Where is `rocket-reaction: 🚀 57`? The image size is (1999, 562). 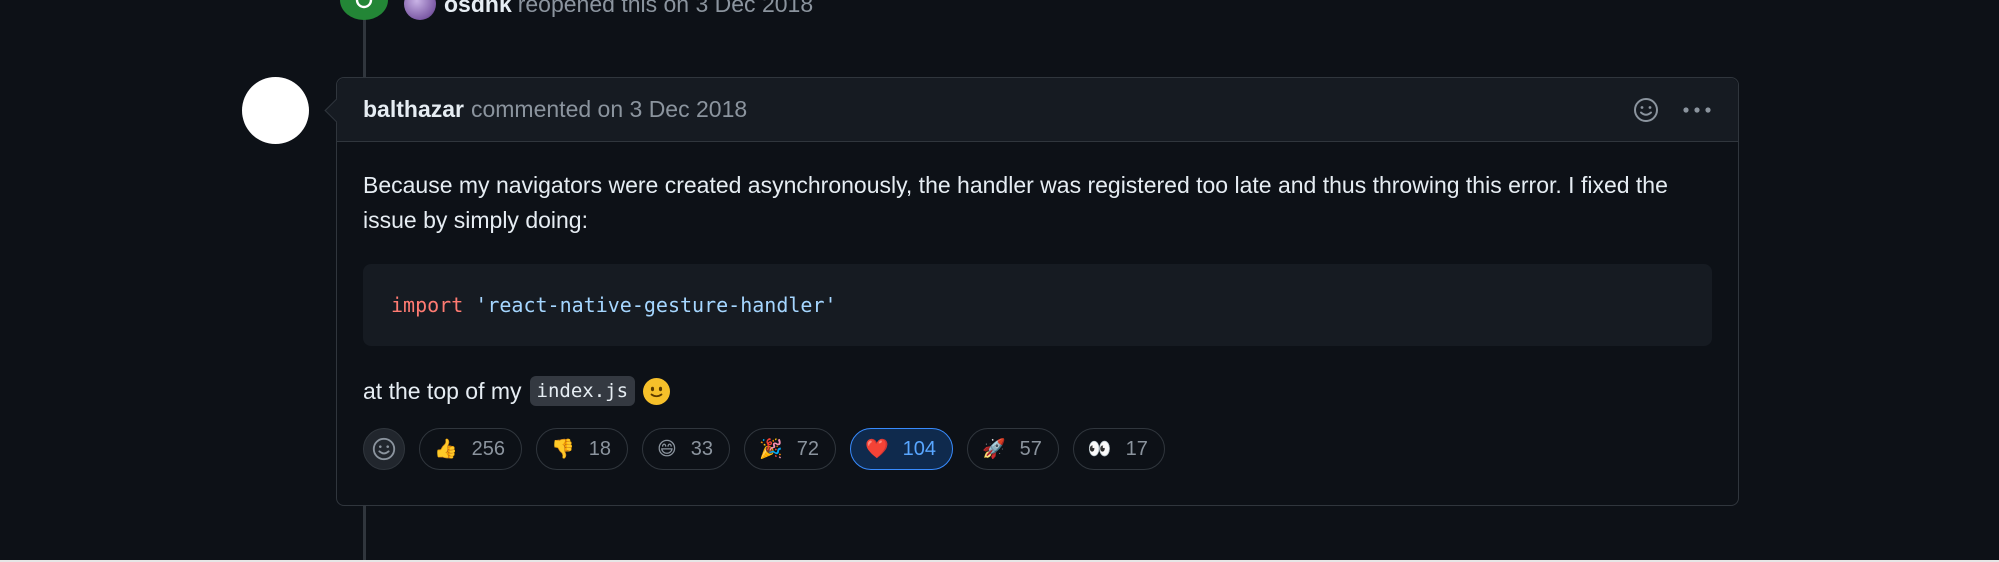 rocket-reaction: 🚀 57 is located at coordinates (1013, 449).